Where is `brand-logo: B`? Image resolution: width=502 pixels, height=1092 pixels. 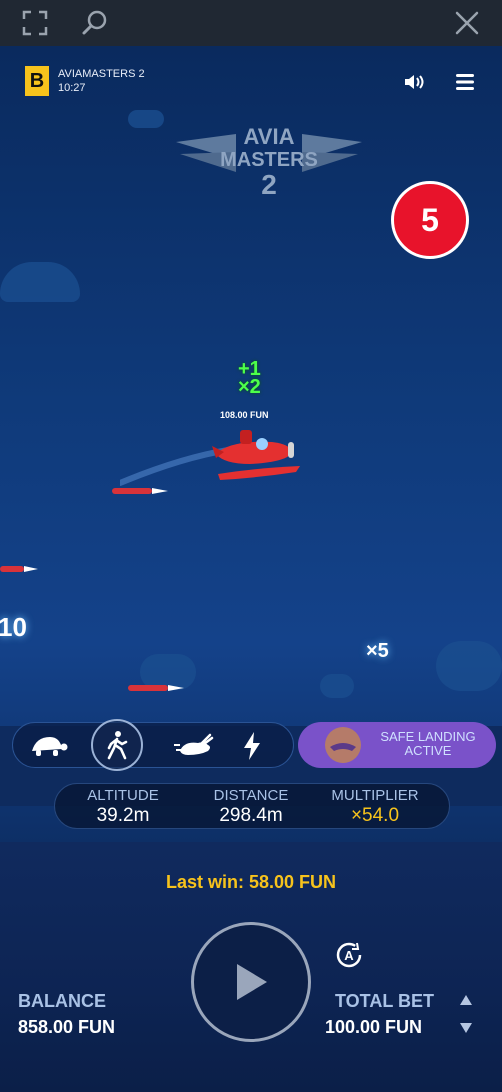 brand-logo: B is located at coordinates (37, 81).